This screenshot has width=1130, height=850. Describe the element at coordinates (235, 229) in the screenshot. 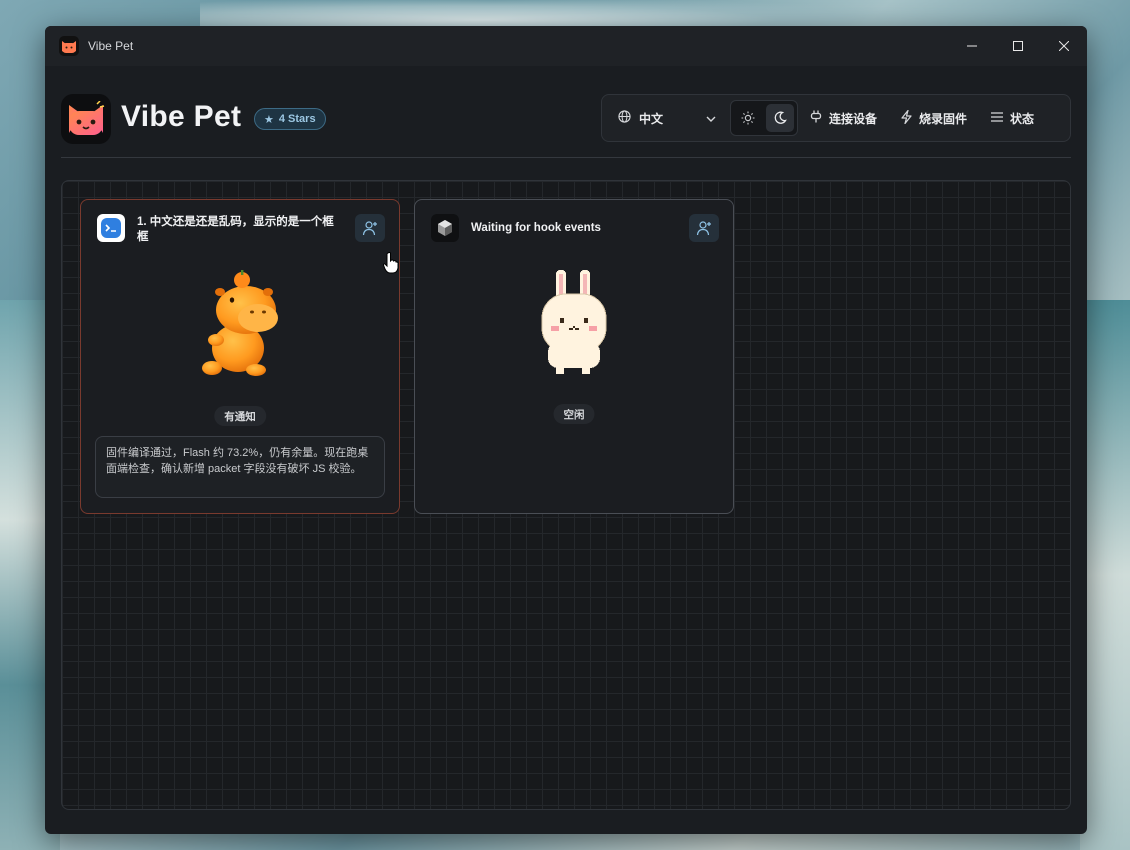

I see `card-title: 1. 中文还是还是乱码，显示的是一个框框` at that location.